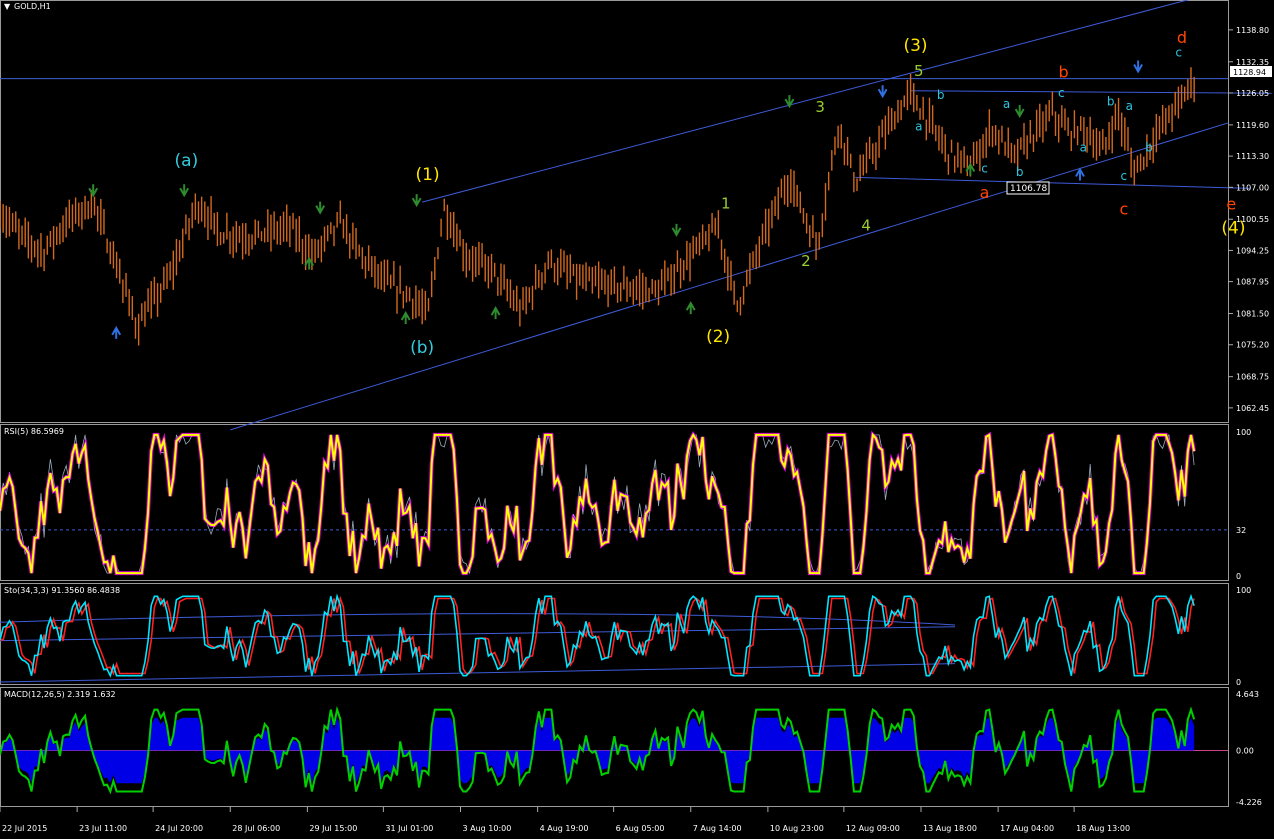 This screenshot has width=1274, height=839. I want to click on price-tick-label: 1081.50, so click(1252, 314).